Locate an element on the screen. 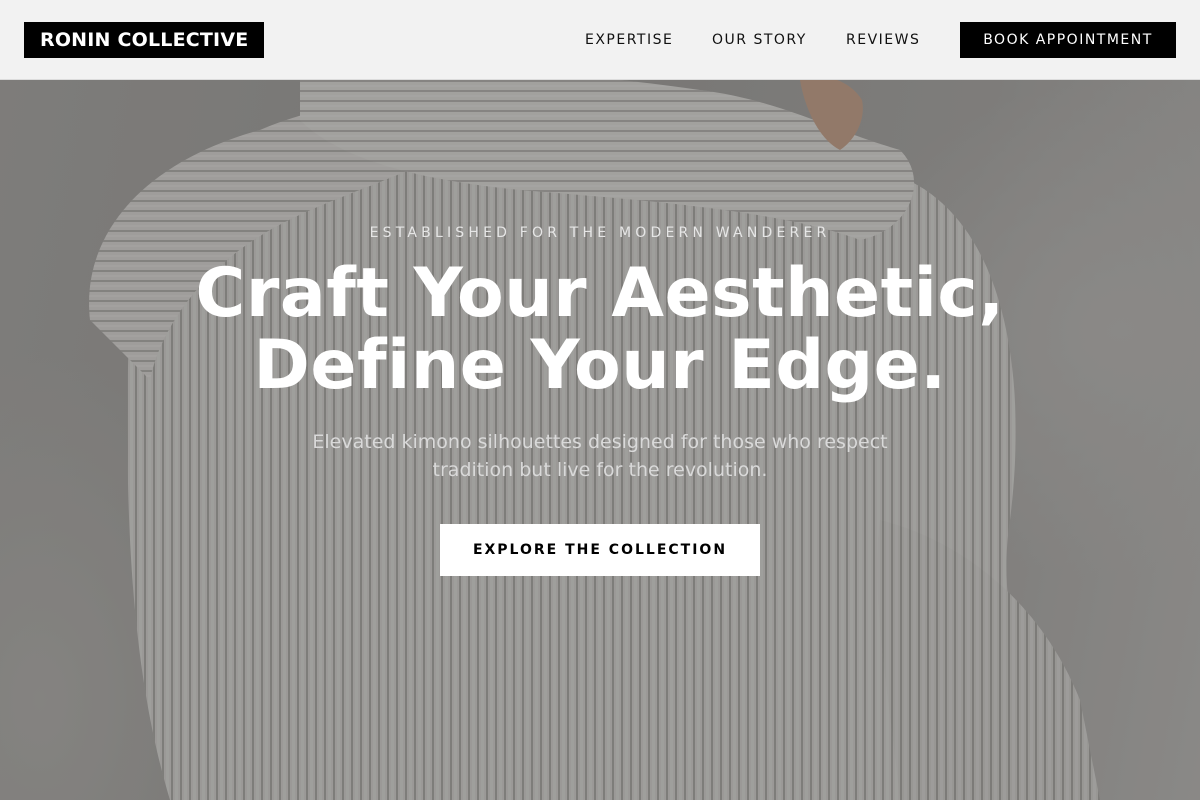 This screenshot has height=800, width=1200. hero-subtext-line-2: tradition but live for the revolution. is located at coordinates (600, 470).